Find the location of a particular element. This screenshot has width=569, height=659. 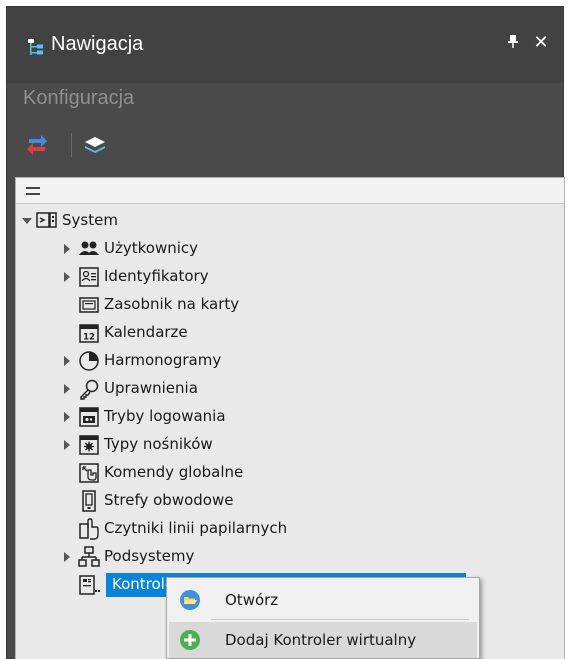

calendar-icon: 12 is located at coordinates (89, 333).